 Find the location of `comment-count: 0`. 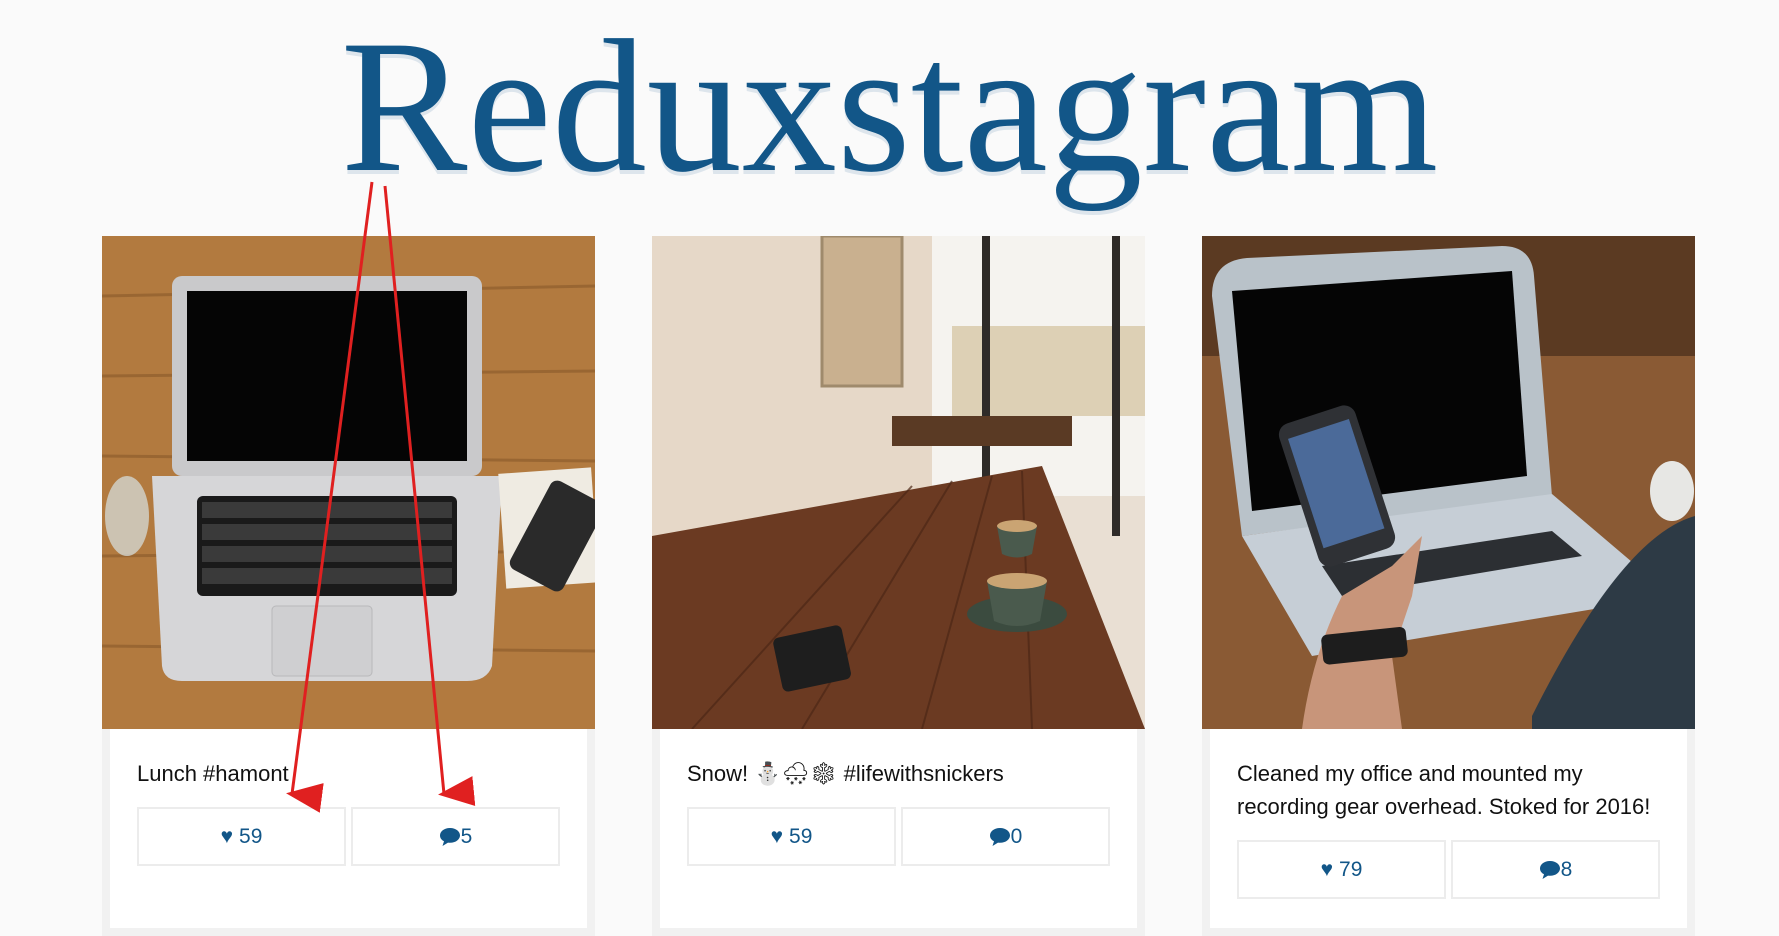

comment-count: 0 is located at coordinates (1016, 836).